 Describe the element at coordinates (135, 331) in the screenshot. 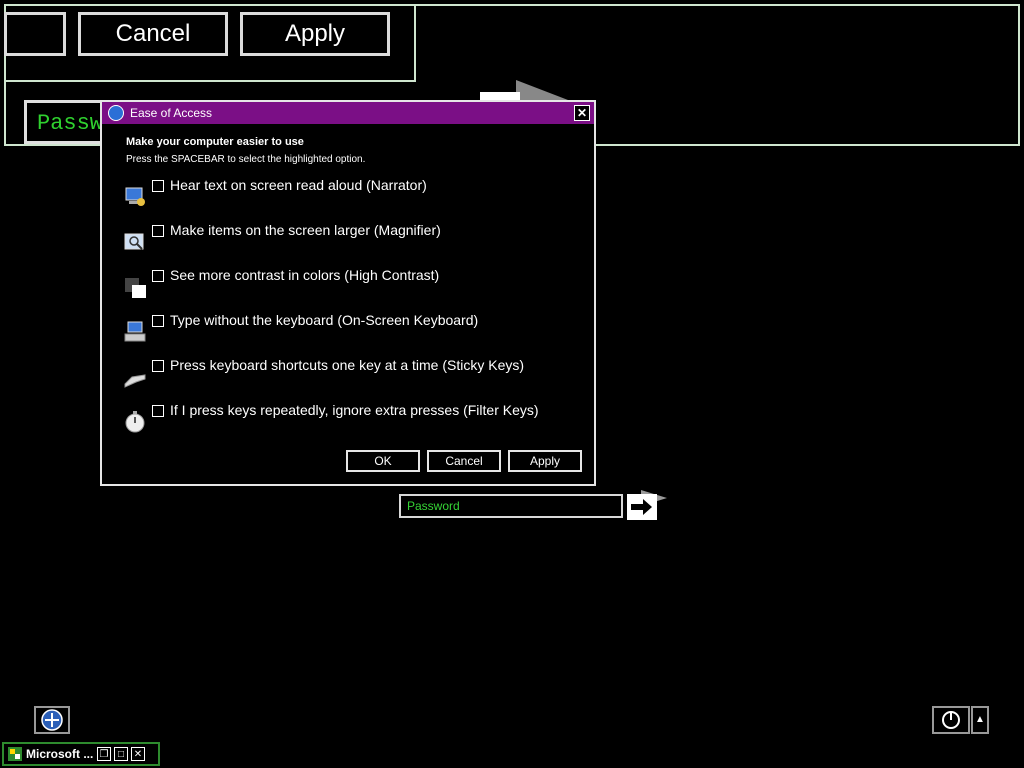

I see `on-screen-keyboard-icon` at that location.